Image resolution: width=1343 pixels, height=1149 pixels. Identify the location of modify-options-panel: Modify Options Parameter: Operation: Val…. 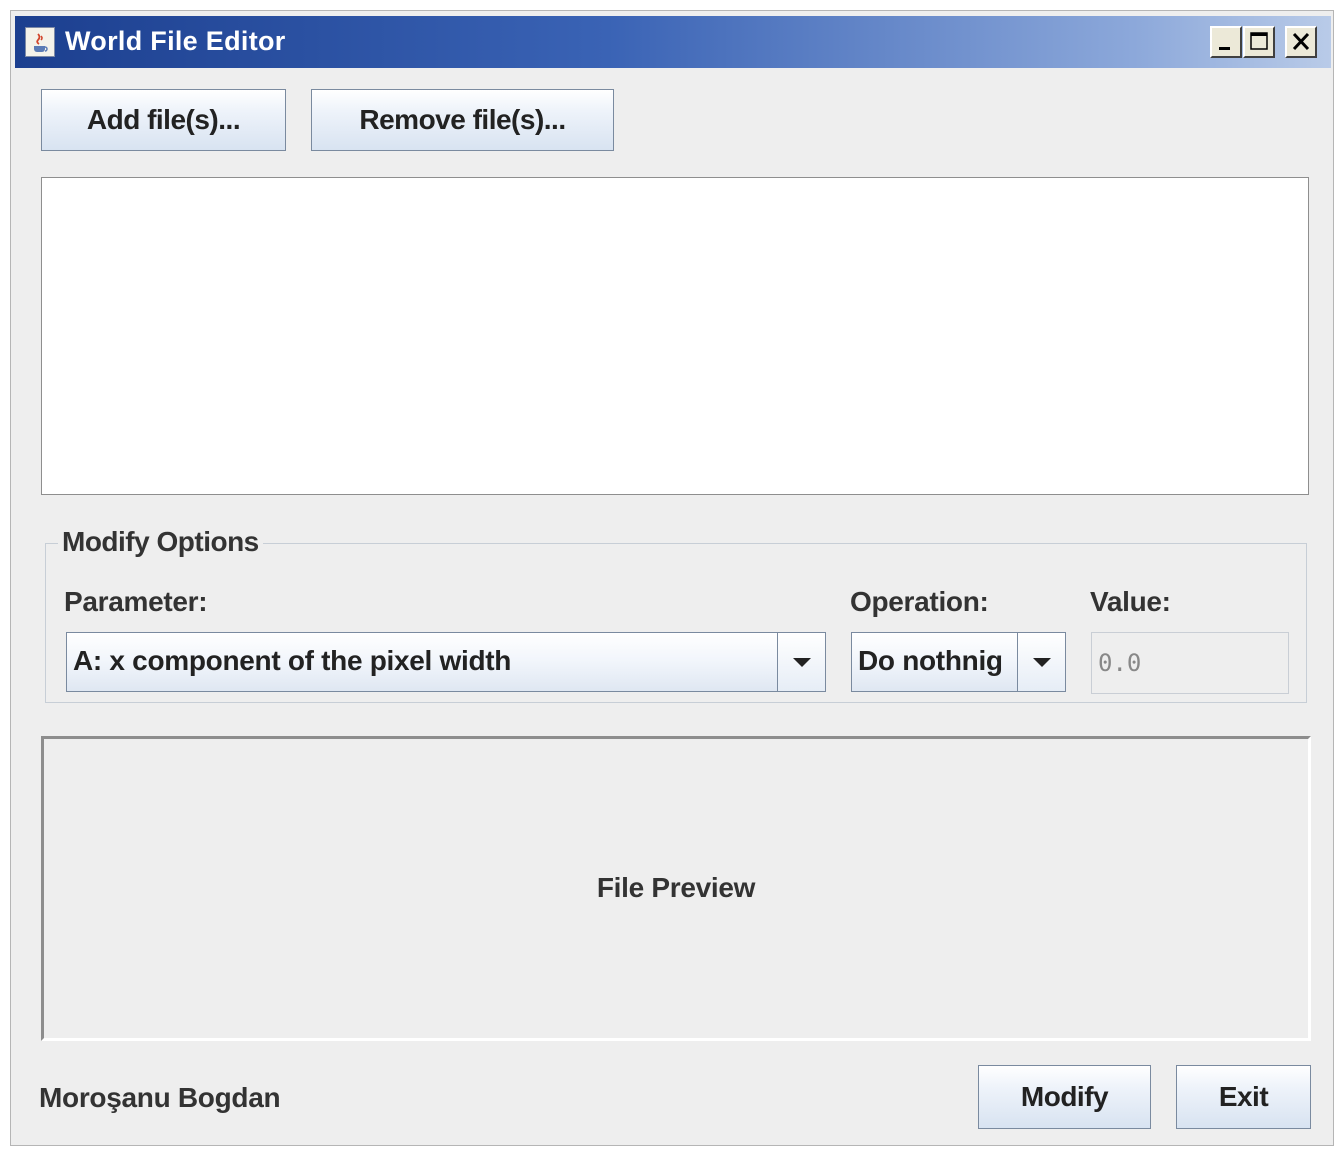
(676, 614).